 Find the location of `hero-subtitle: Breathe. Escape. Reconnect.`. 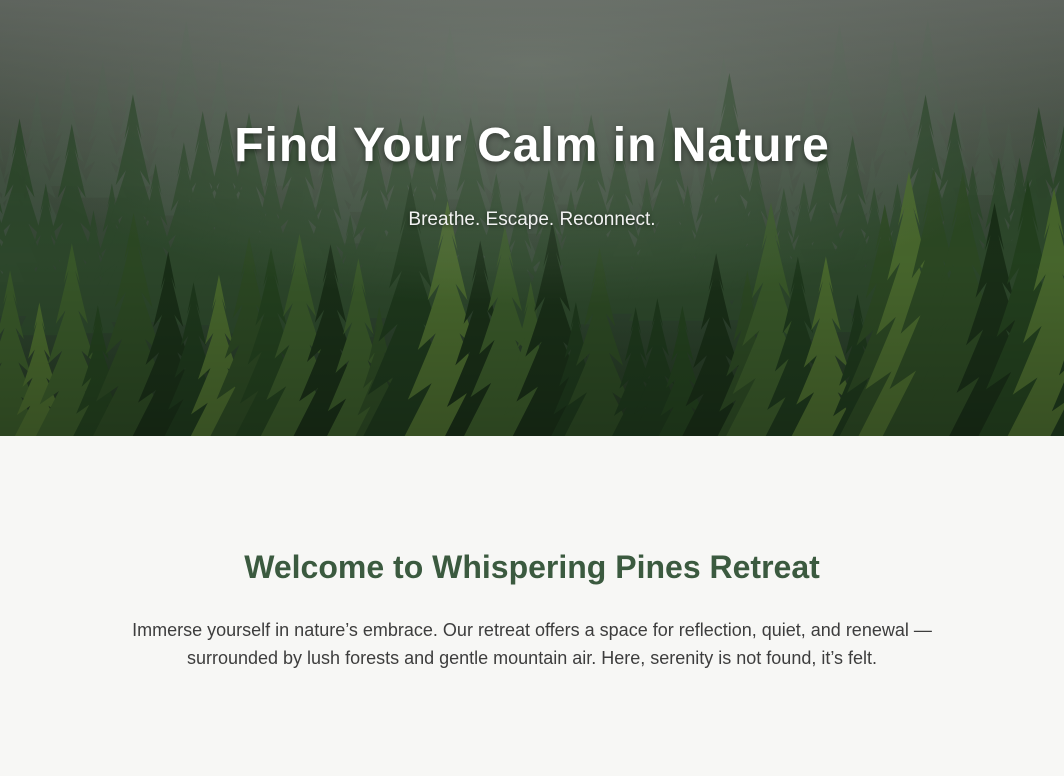

hero-subtitle: Breathe. Escape. Reconnect. is located at coordinates (532, 219).